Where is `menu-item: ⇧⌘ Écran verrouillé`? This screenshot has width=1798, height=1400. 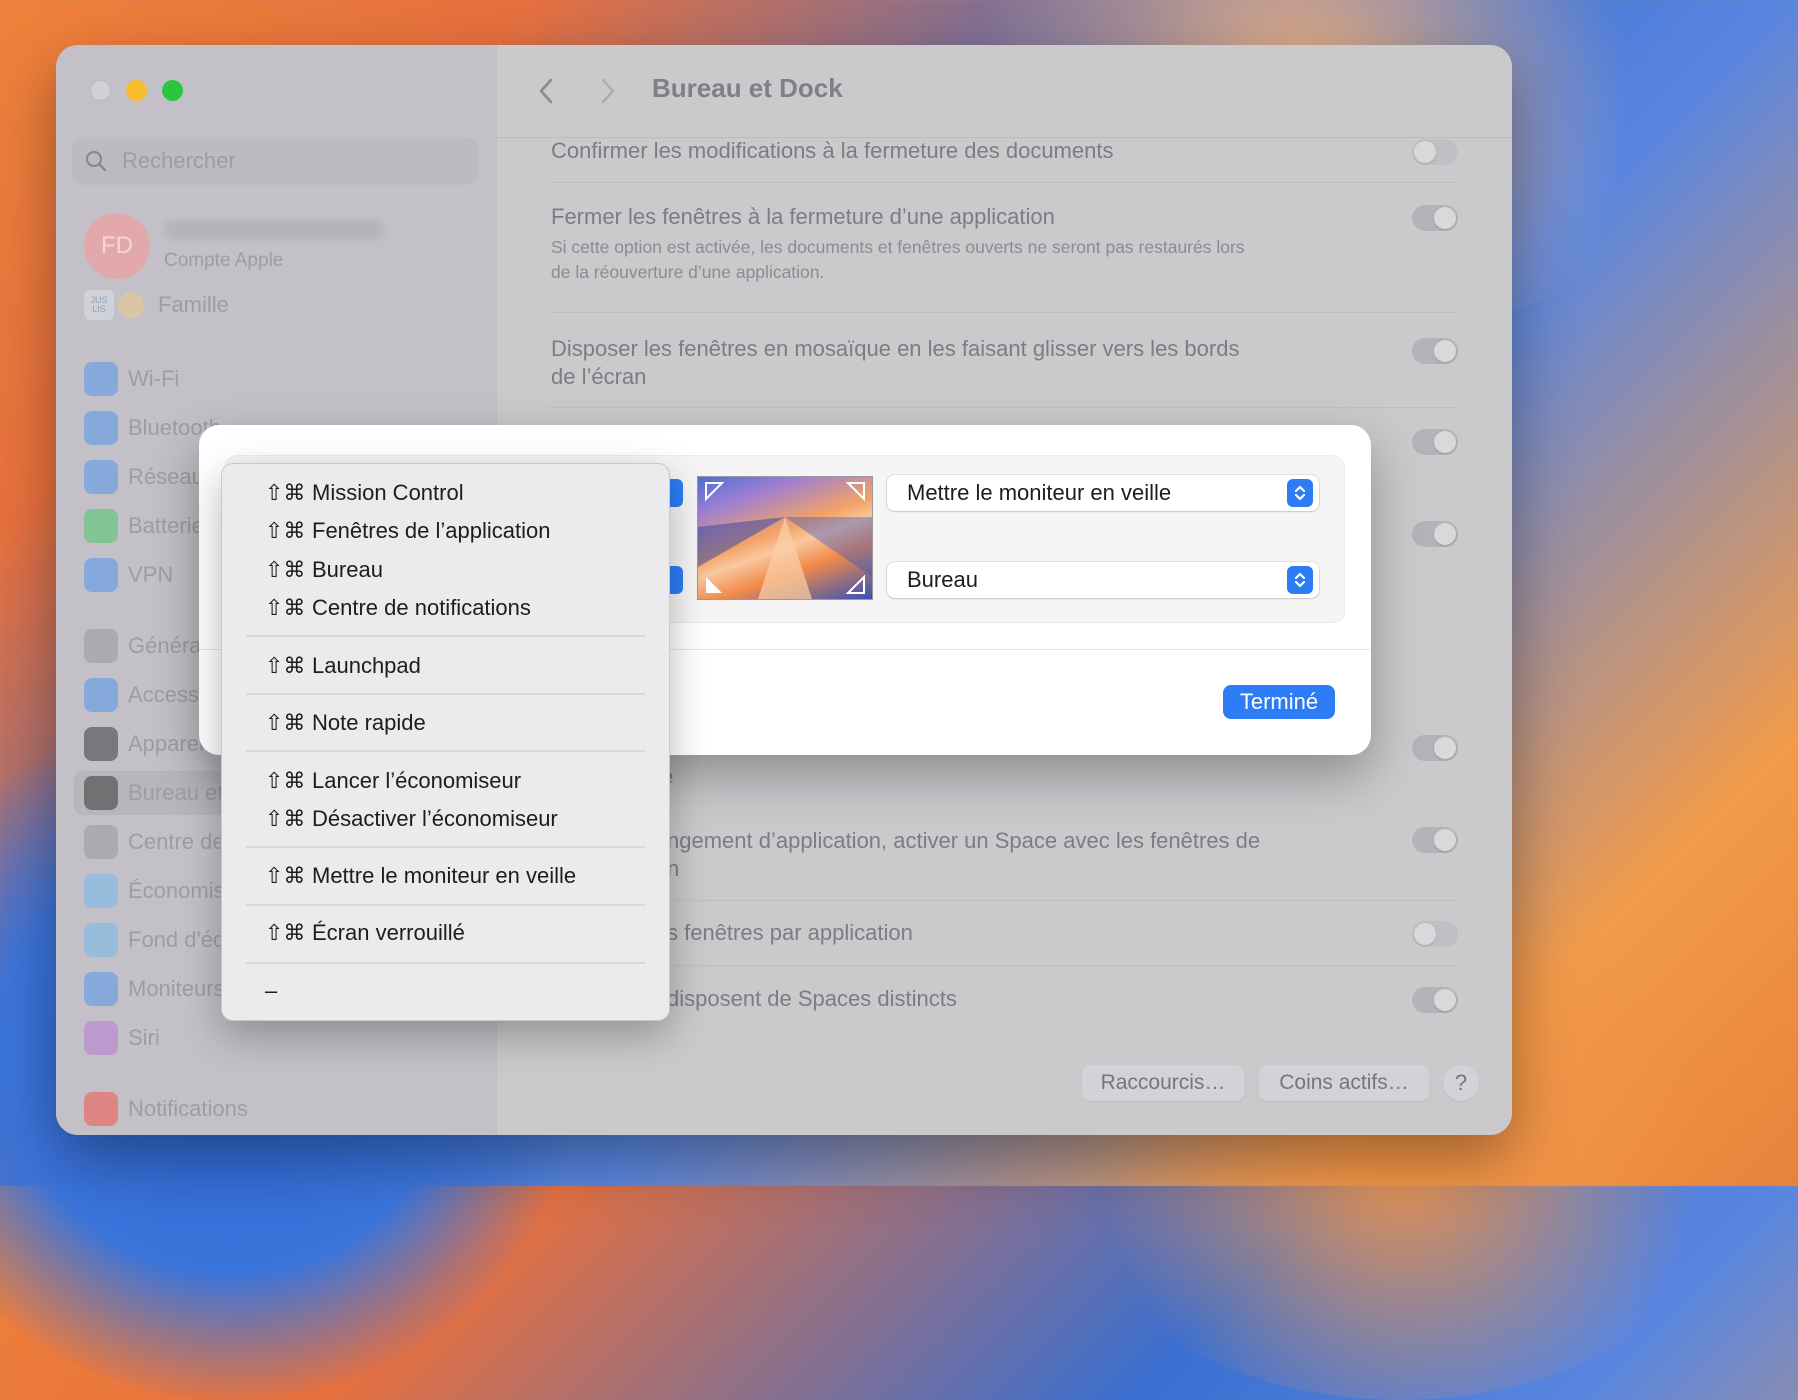
menu-item: ⇧⌘ Écran verrouillé is located at coordinates (365, 933).